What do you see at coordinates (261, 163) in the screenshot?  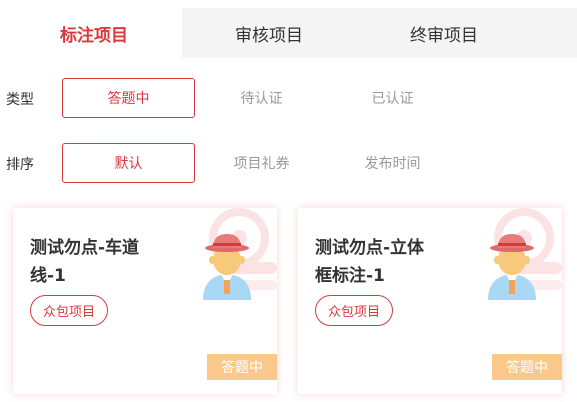 I see `sort-option-coupon: 项目礼券` at bounding box center [261, 163].